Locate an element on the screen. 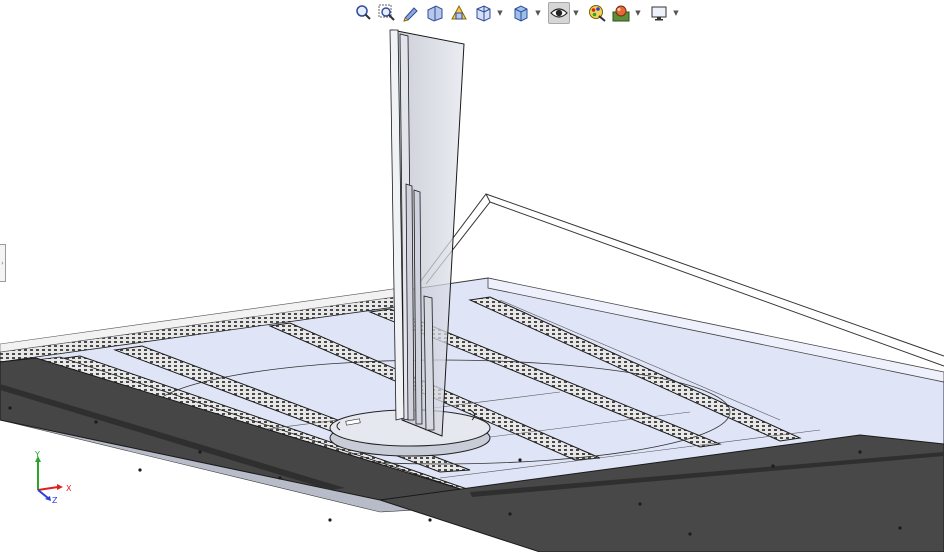 The height and width of the screenshot is (552, 944). apply-scene-dropdown: ▼ is located at coordinates (638, 13).